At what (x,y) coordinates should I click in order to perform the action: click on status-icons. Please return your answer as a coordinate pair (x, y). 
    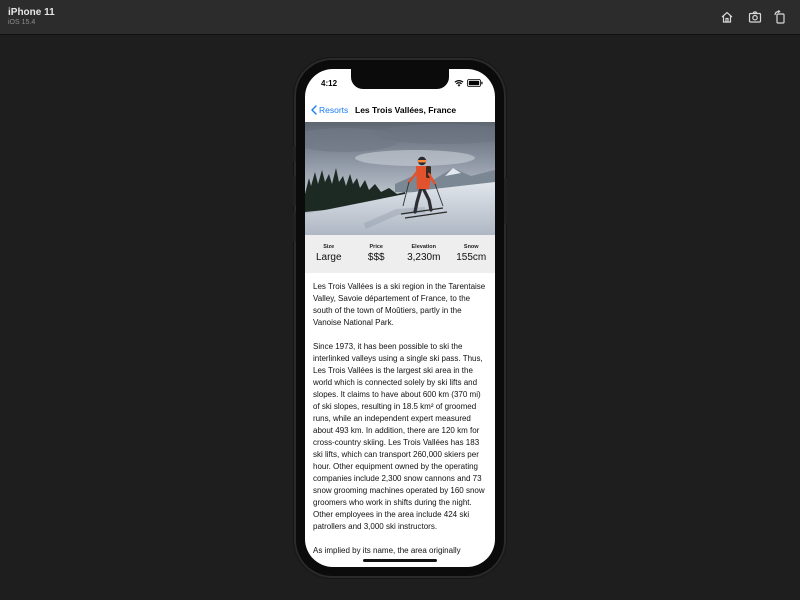
    Looking at the image, I should click on (468, 83).